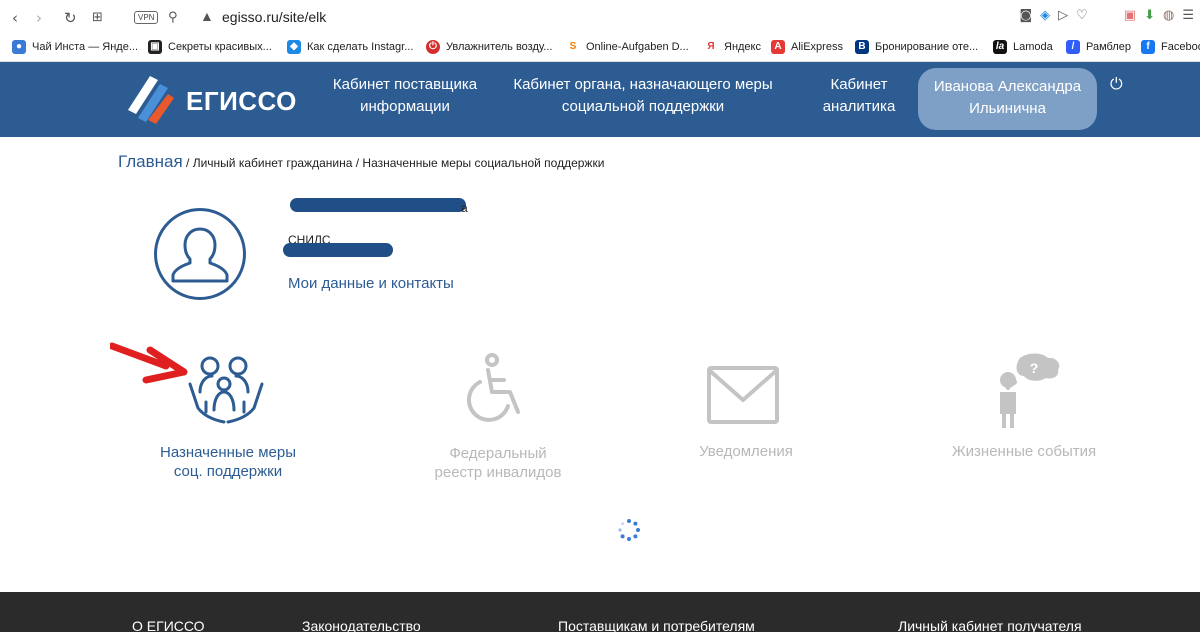 This screenshot has width=1200, height=634. Describe the element at coordinates (862, 47) in the screenshot. I see `bookmark-favicon-icon: B` at that location.